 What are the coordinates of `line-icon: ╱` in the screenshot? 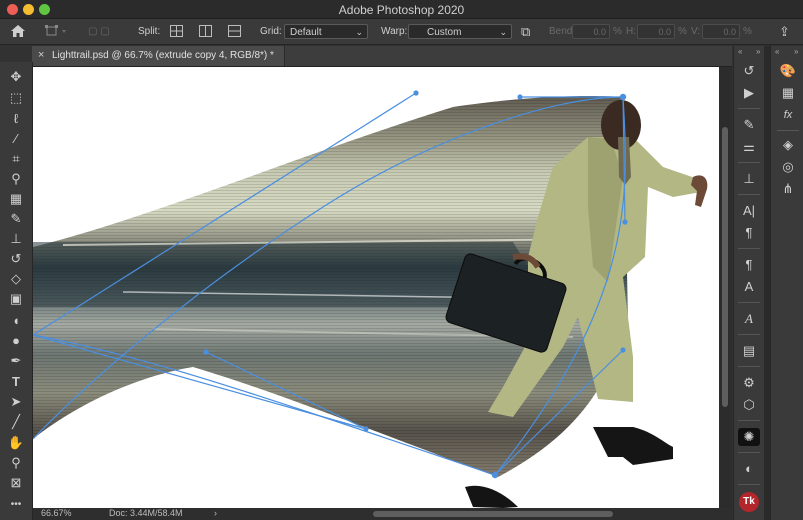 It's located at (16, 422).